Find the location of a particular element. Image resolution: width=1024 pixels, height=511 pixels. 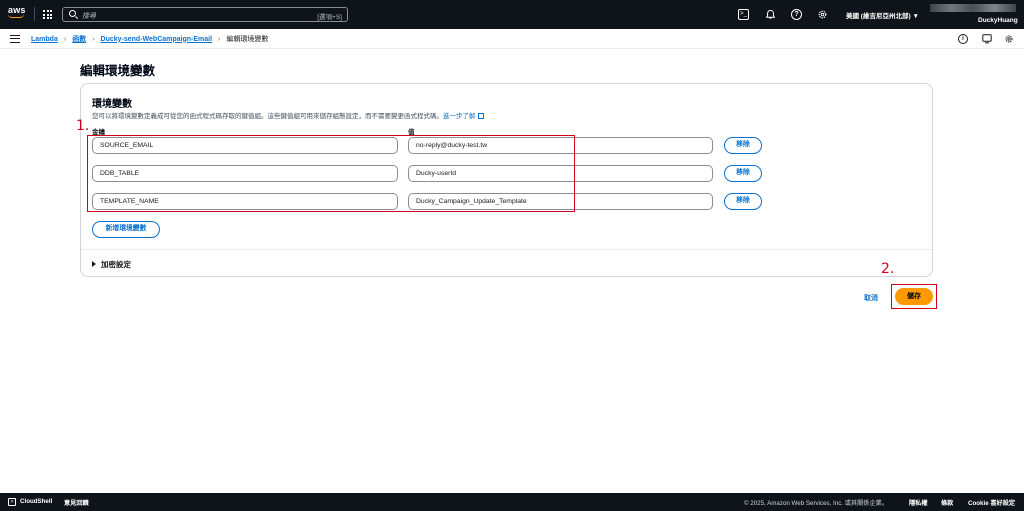

account-id-redacted is located at coordinates (973, 8).